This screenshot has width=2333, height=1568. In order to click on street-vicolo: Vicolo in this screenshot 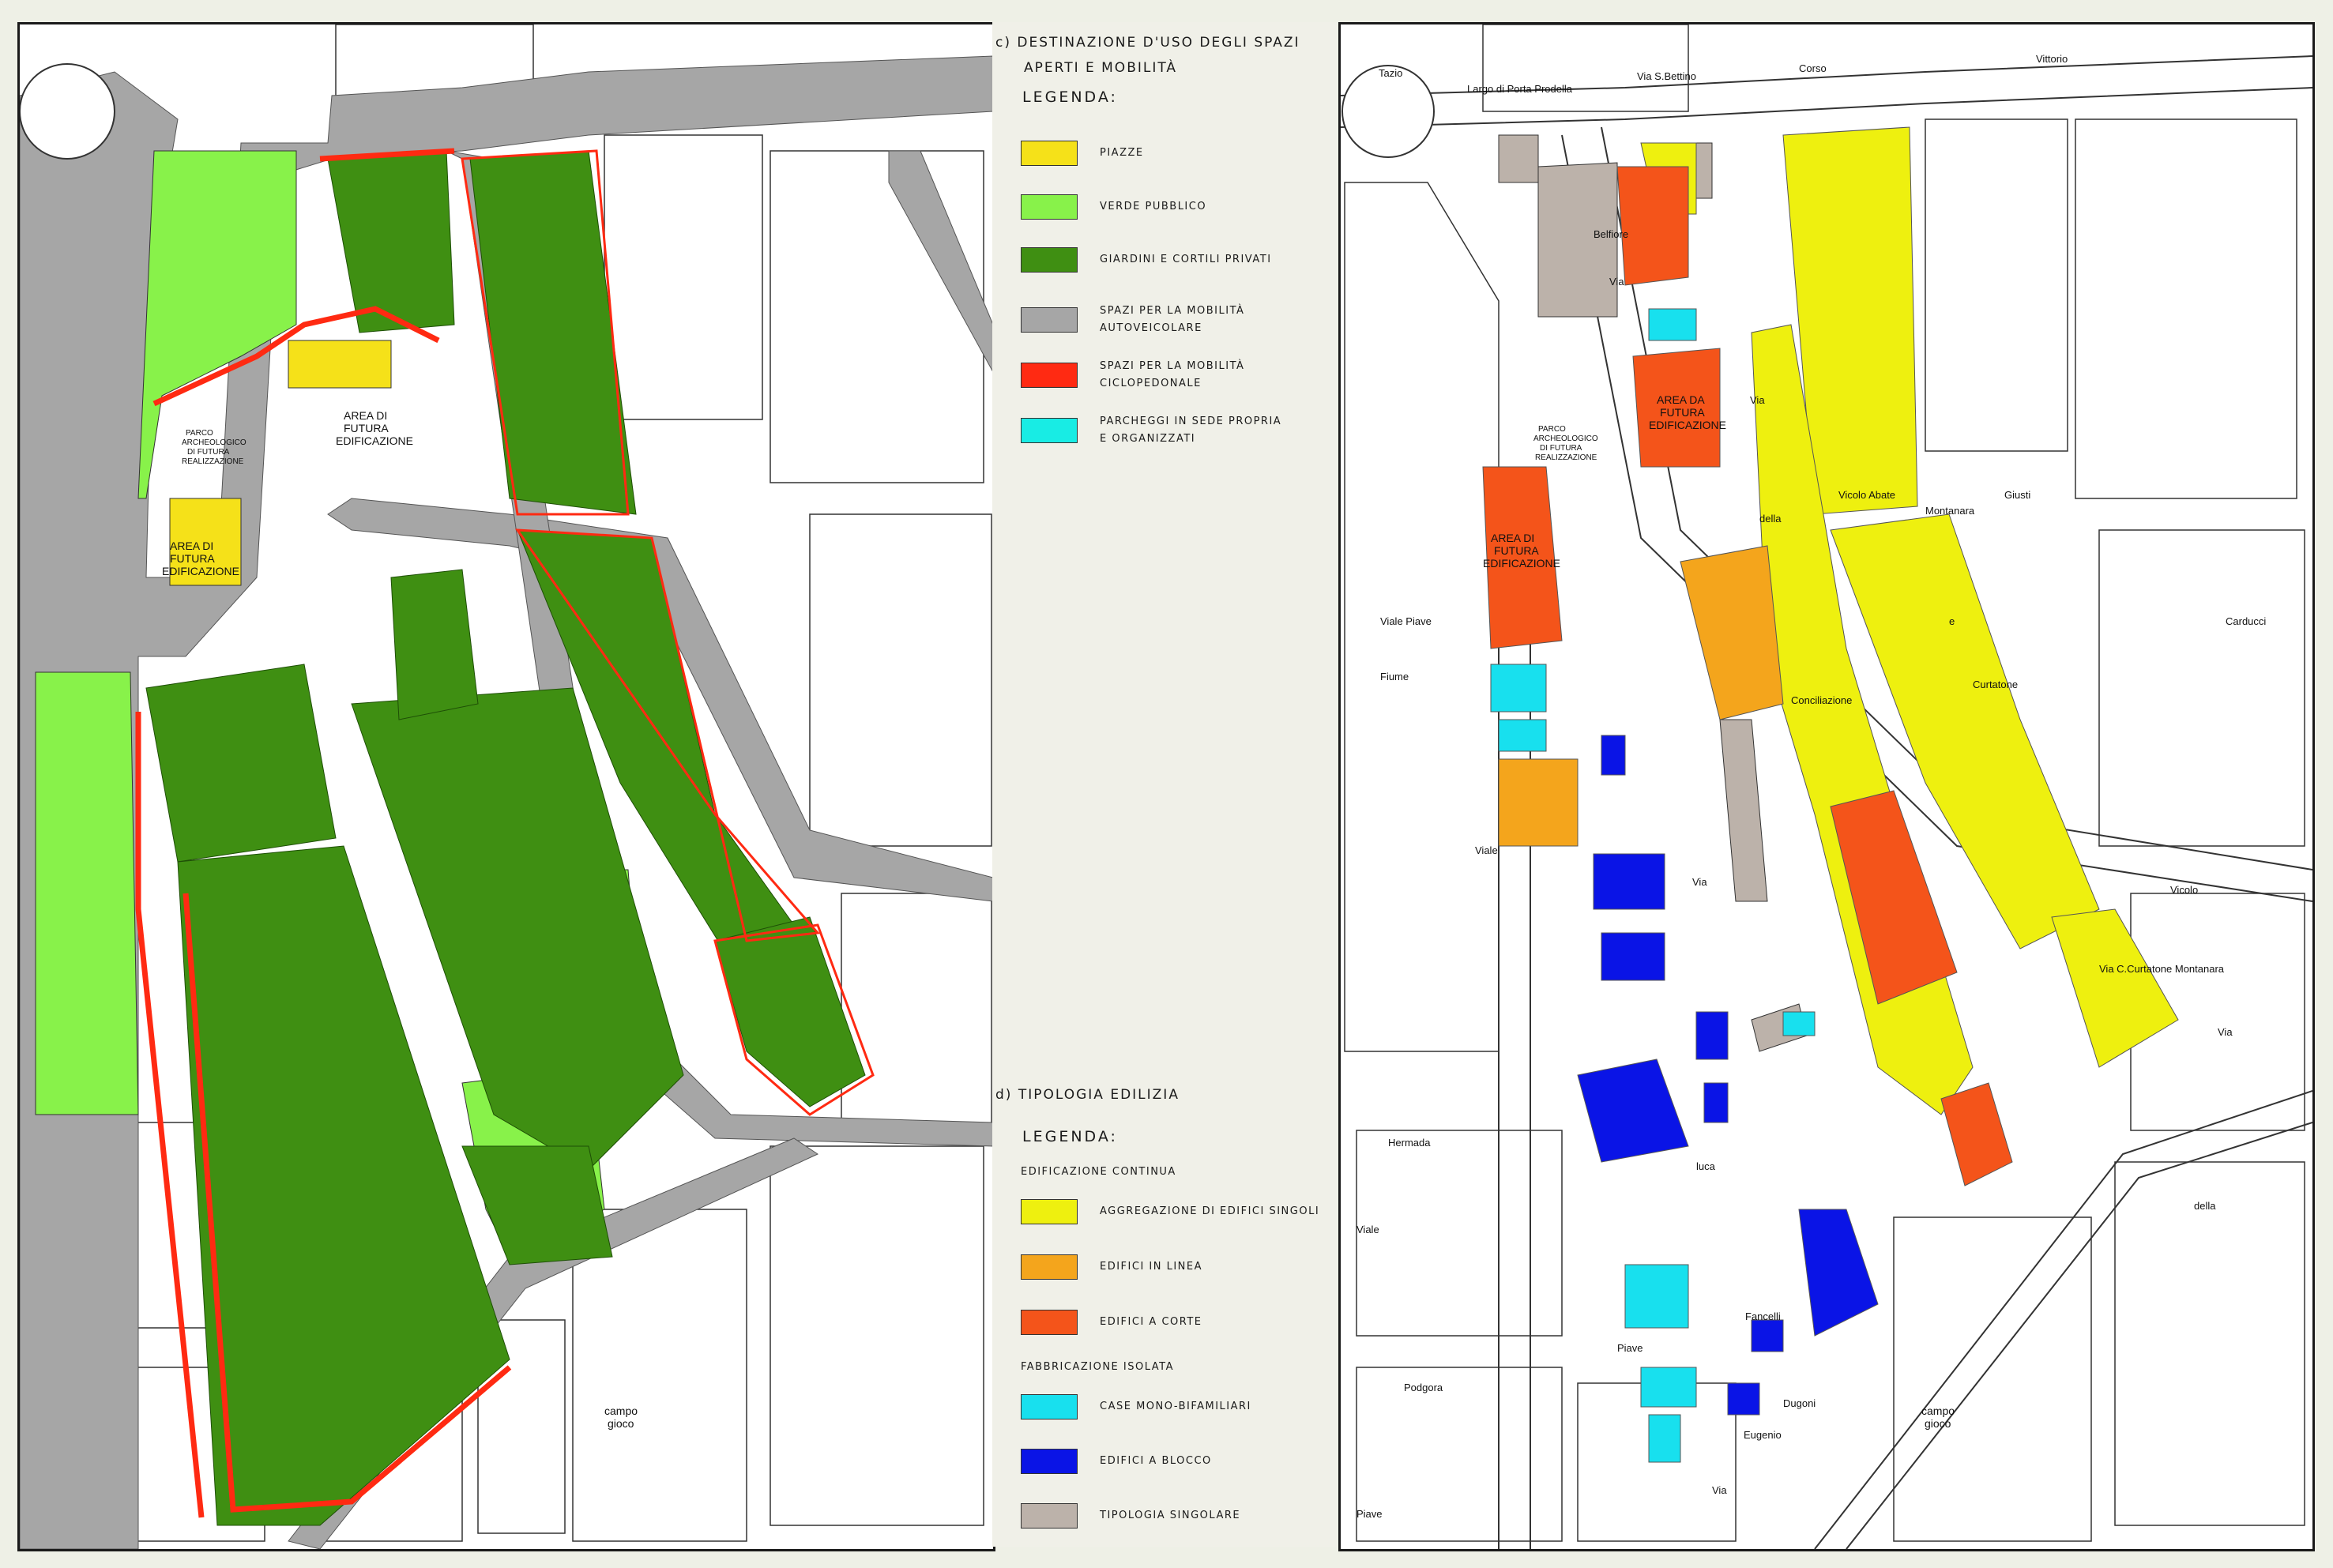, I will do `click(2184, 890)`.